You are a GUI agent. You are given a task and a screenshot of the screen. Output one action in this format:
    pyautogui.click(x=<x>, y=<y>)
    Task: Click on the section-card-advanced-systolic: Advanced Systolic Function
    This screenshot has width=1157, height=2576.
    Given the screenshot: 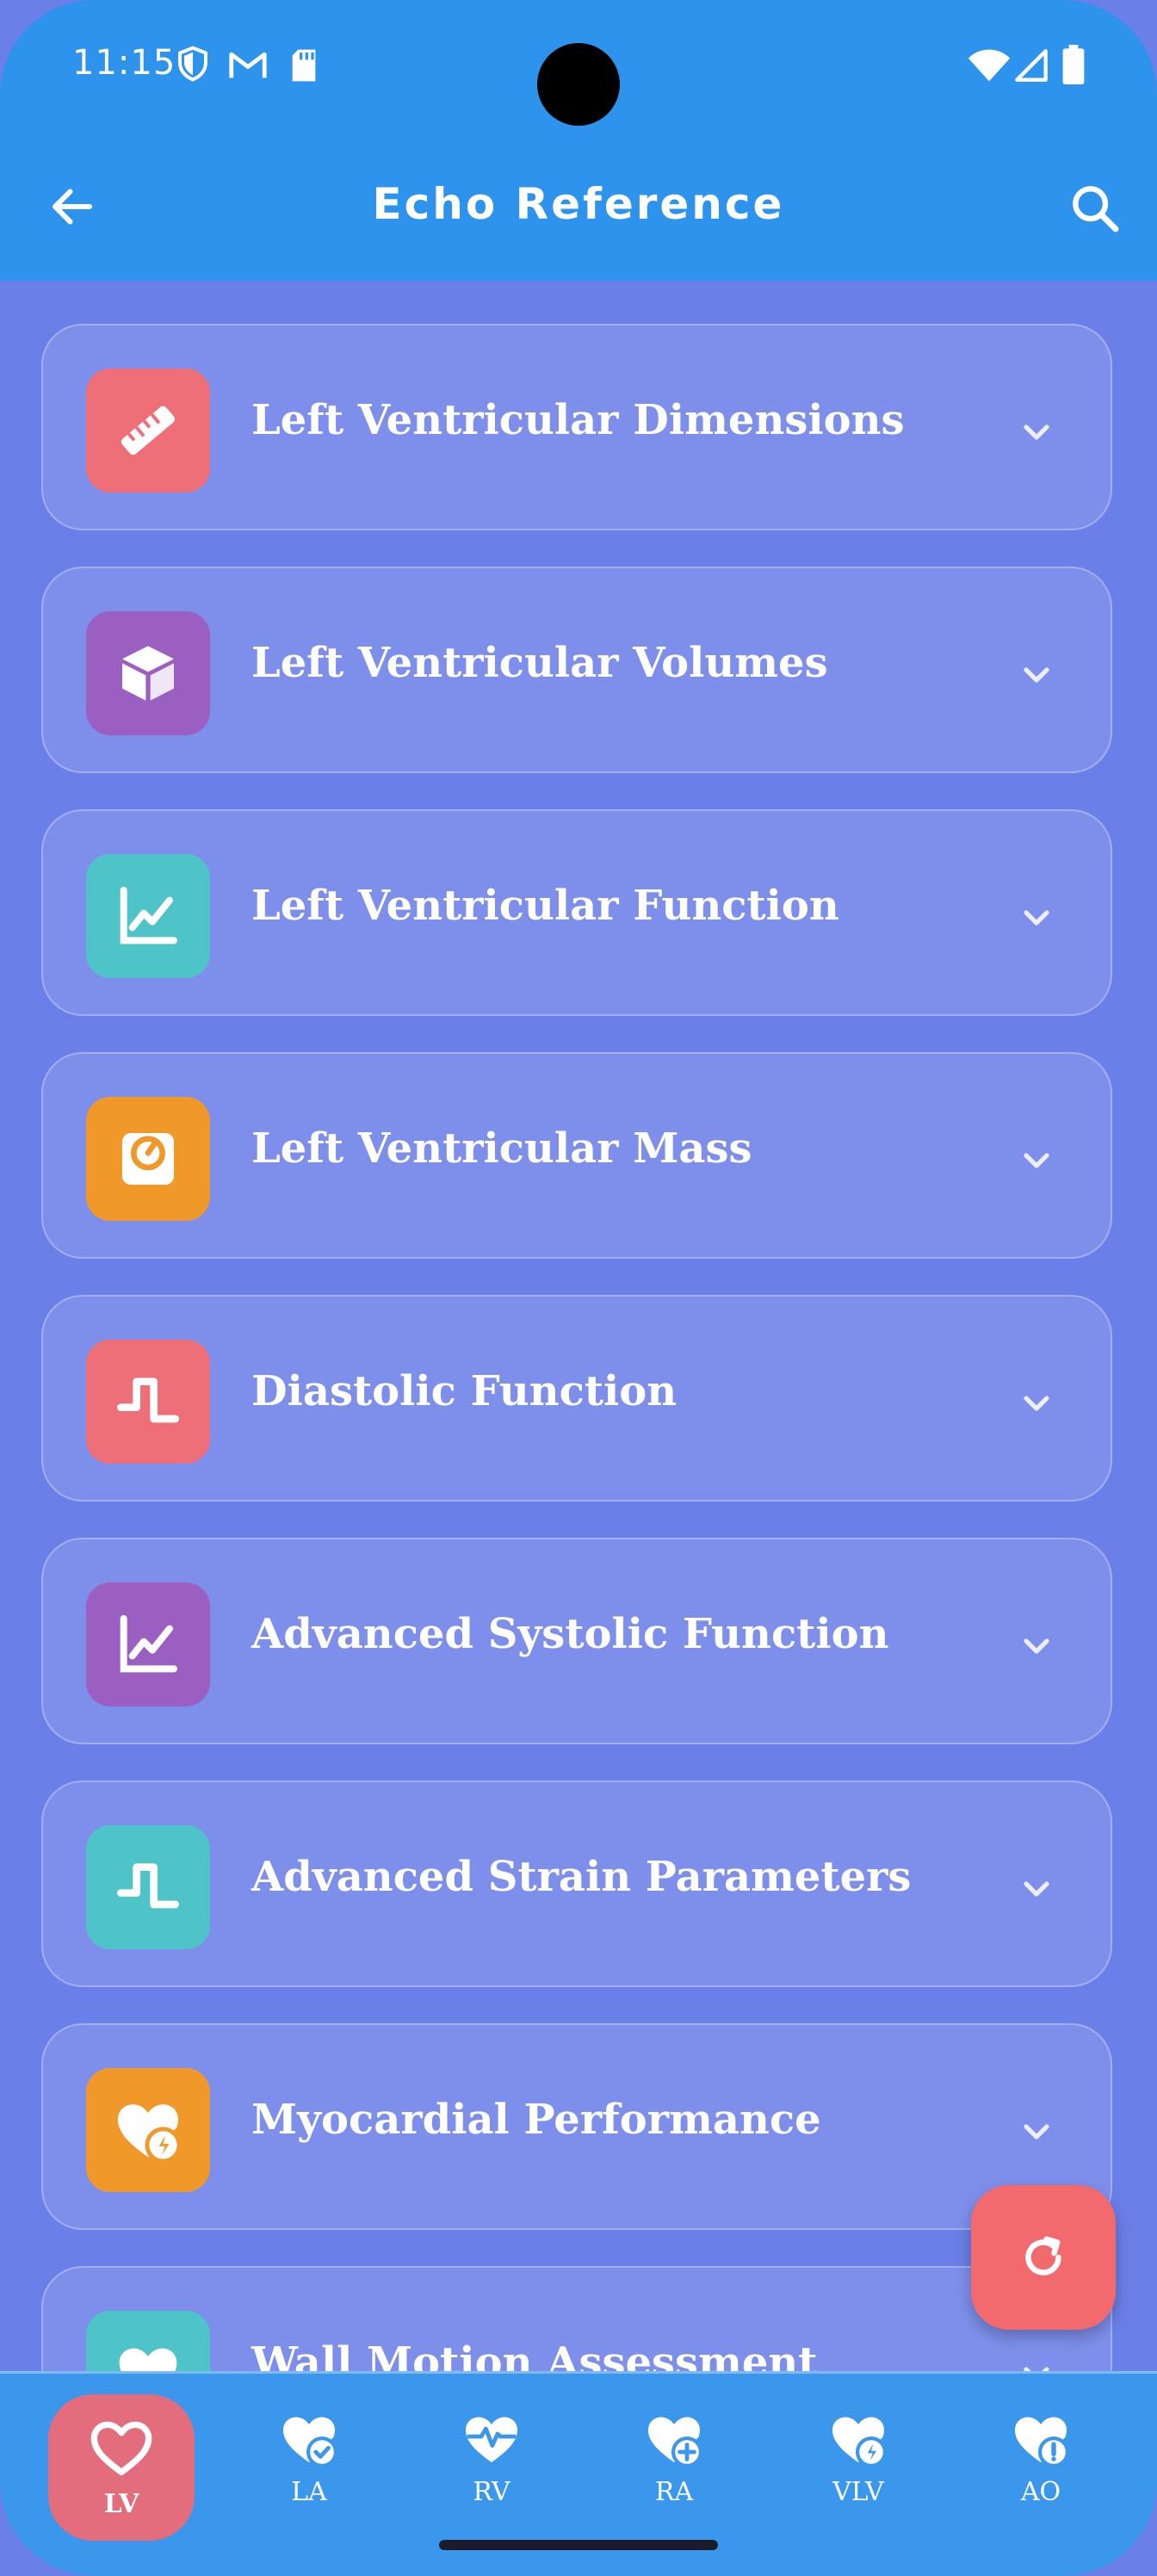 What is the action you would take?
    pyautogui.click(x=577, y=1641)
    